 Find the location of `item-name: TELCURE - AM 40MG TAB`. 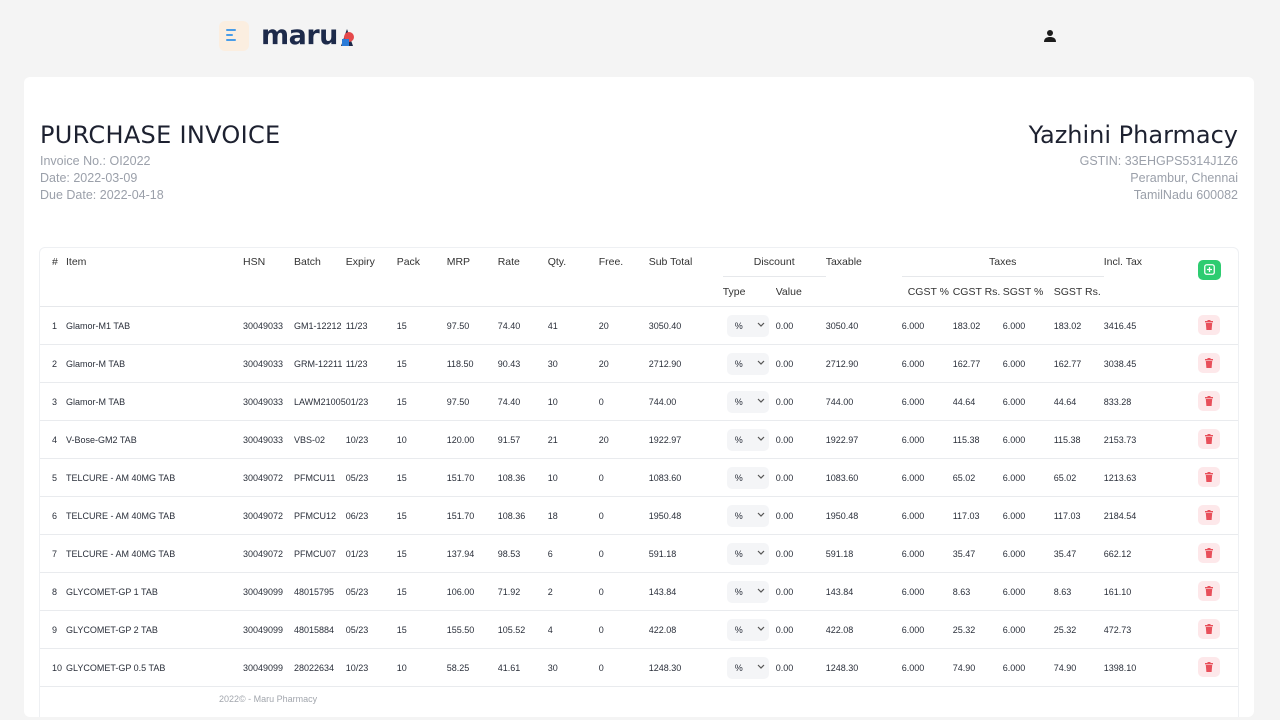

item-name: TELCURE - AM 40MG TAB is located at coordinates (154, 477).